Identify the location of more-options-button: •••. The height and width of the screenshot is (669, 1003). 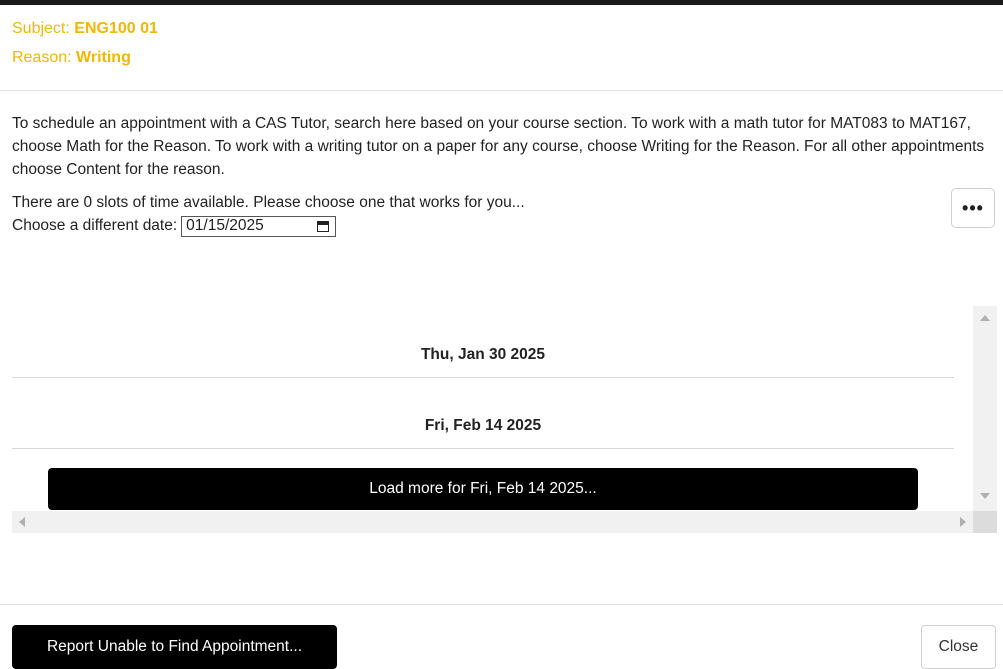
(973, 208).